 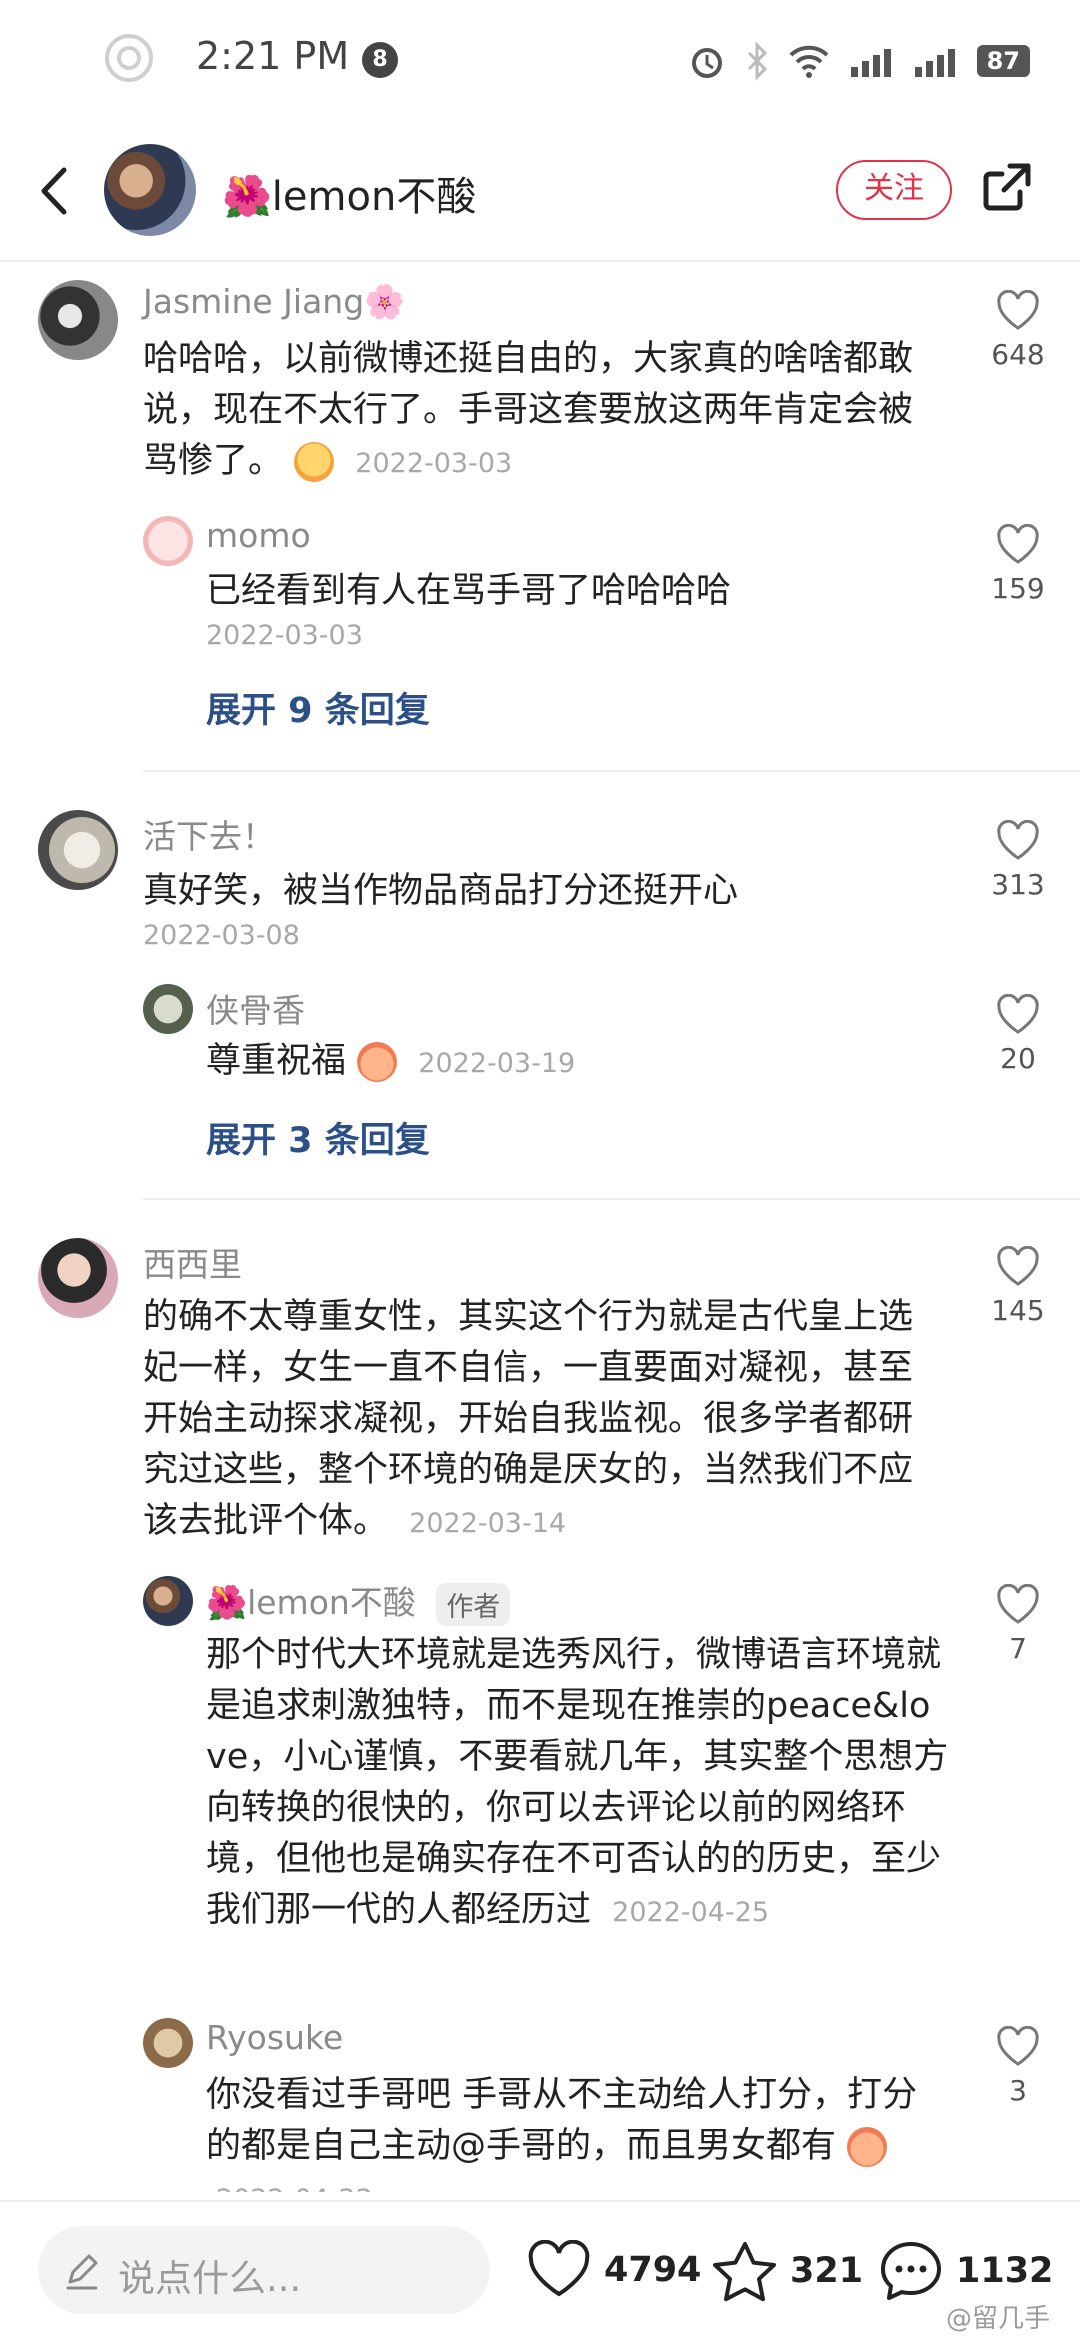 I want to click on like-button: 3, so click(x=1018, y=2066).